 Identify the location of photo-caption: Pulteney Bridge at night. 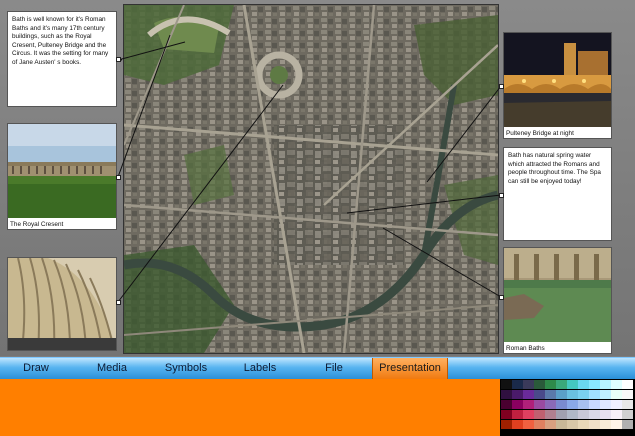
(540, 133).